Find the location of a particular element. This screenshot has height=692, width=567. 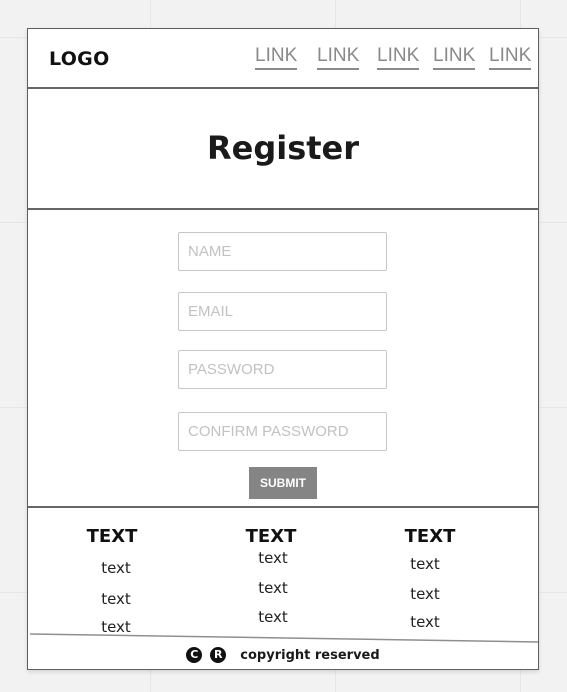

footer-col-3-item-1: text is located at coordinates (425, 564).